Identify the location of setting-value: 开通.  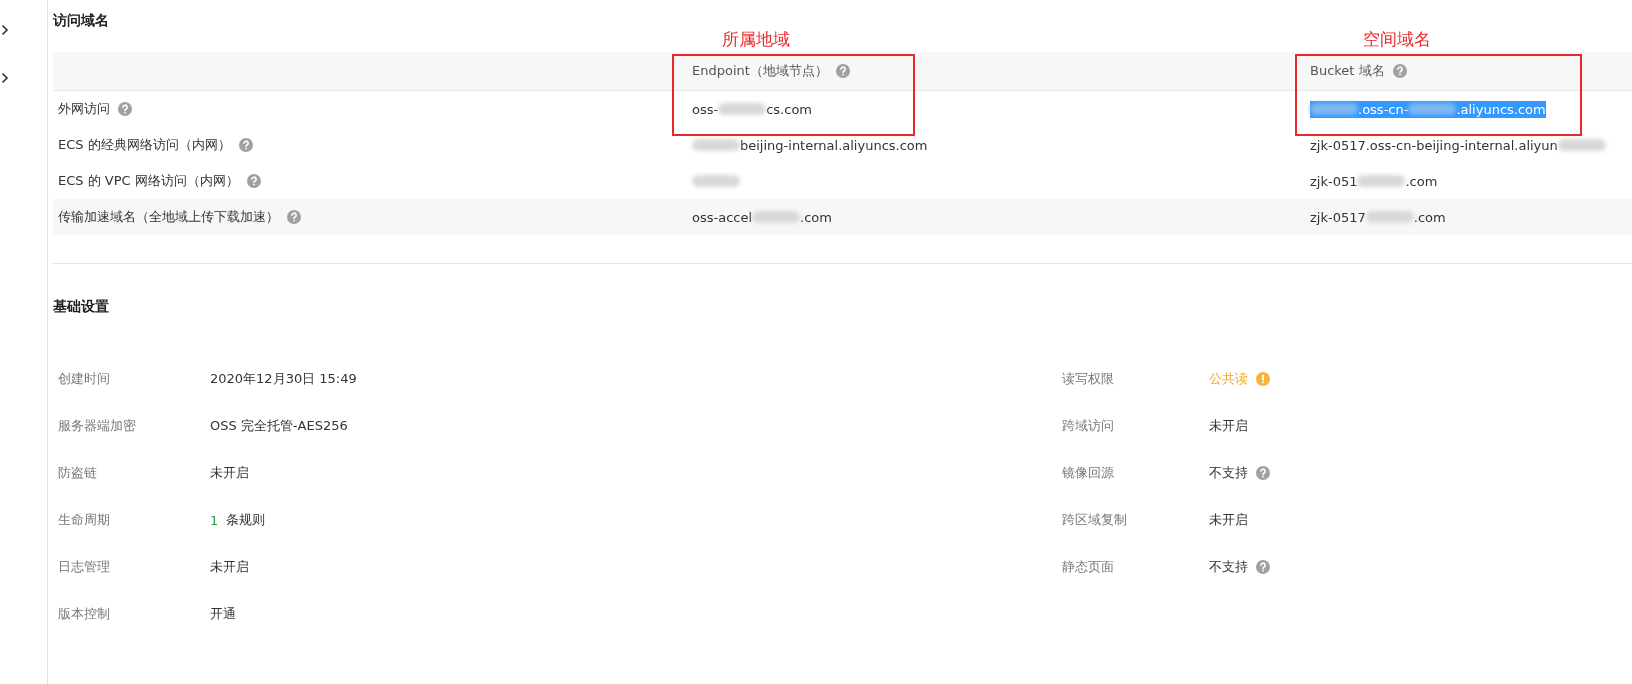
(223, 614).